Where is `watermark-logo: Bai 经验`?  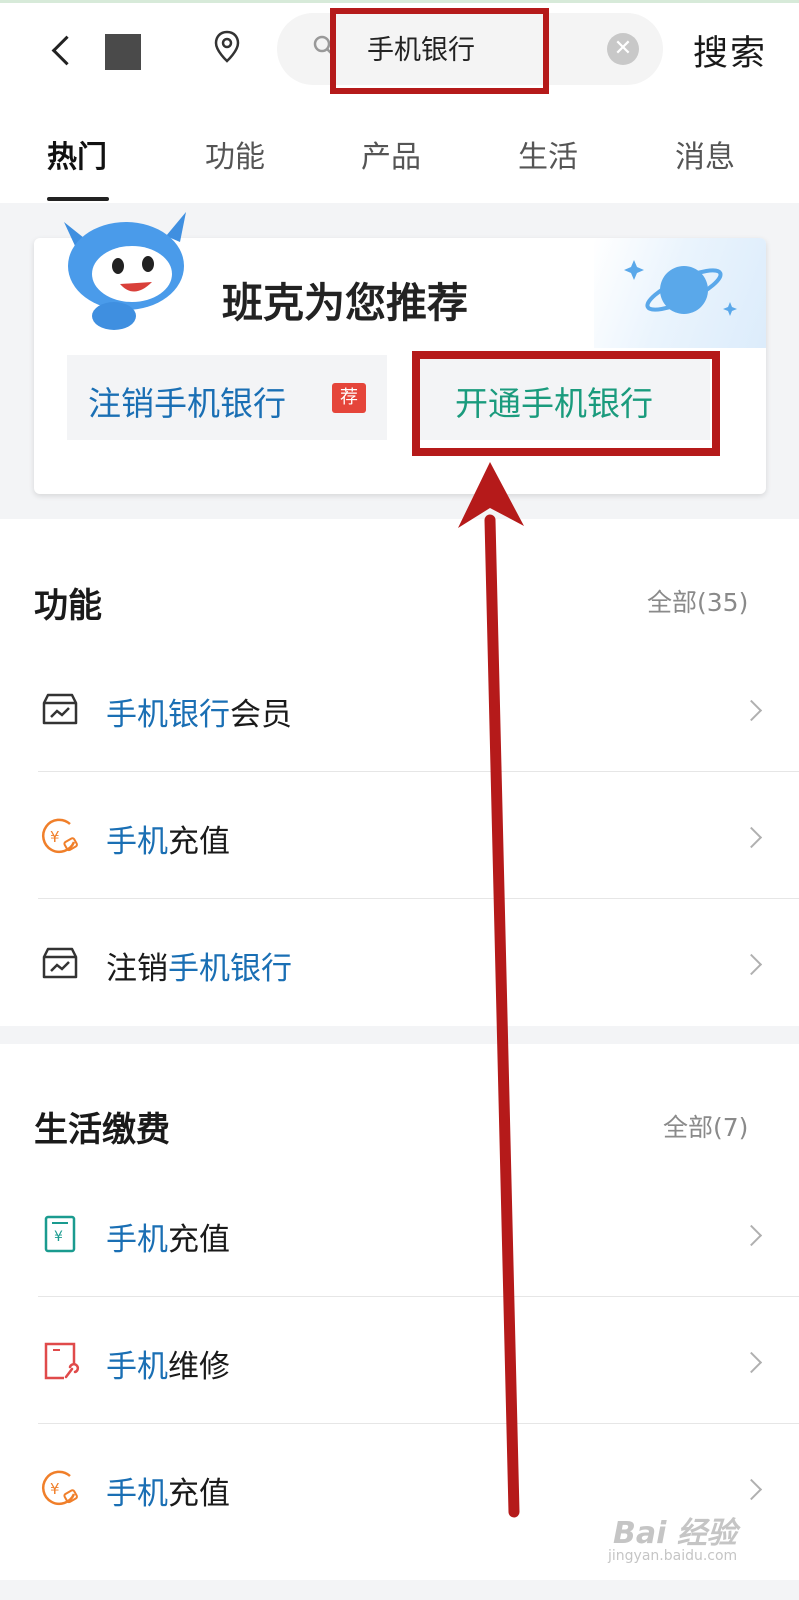
watermark-logo: Bai 经验 is located at coordinates (675, 1533).